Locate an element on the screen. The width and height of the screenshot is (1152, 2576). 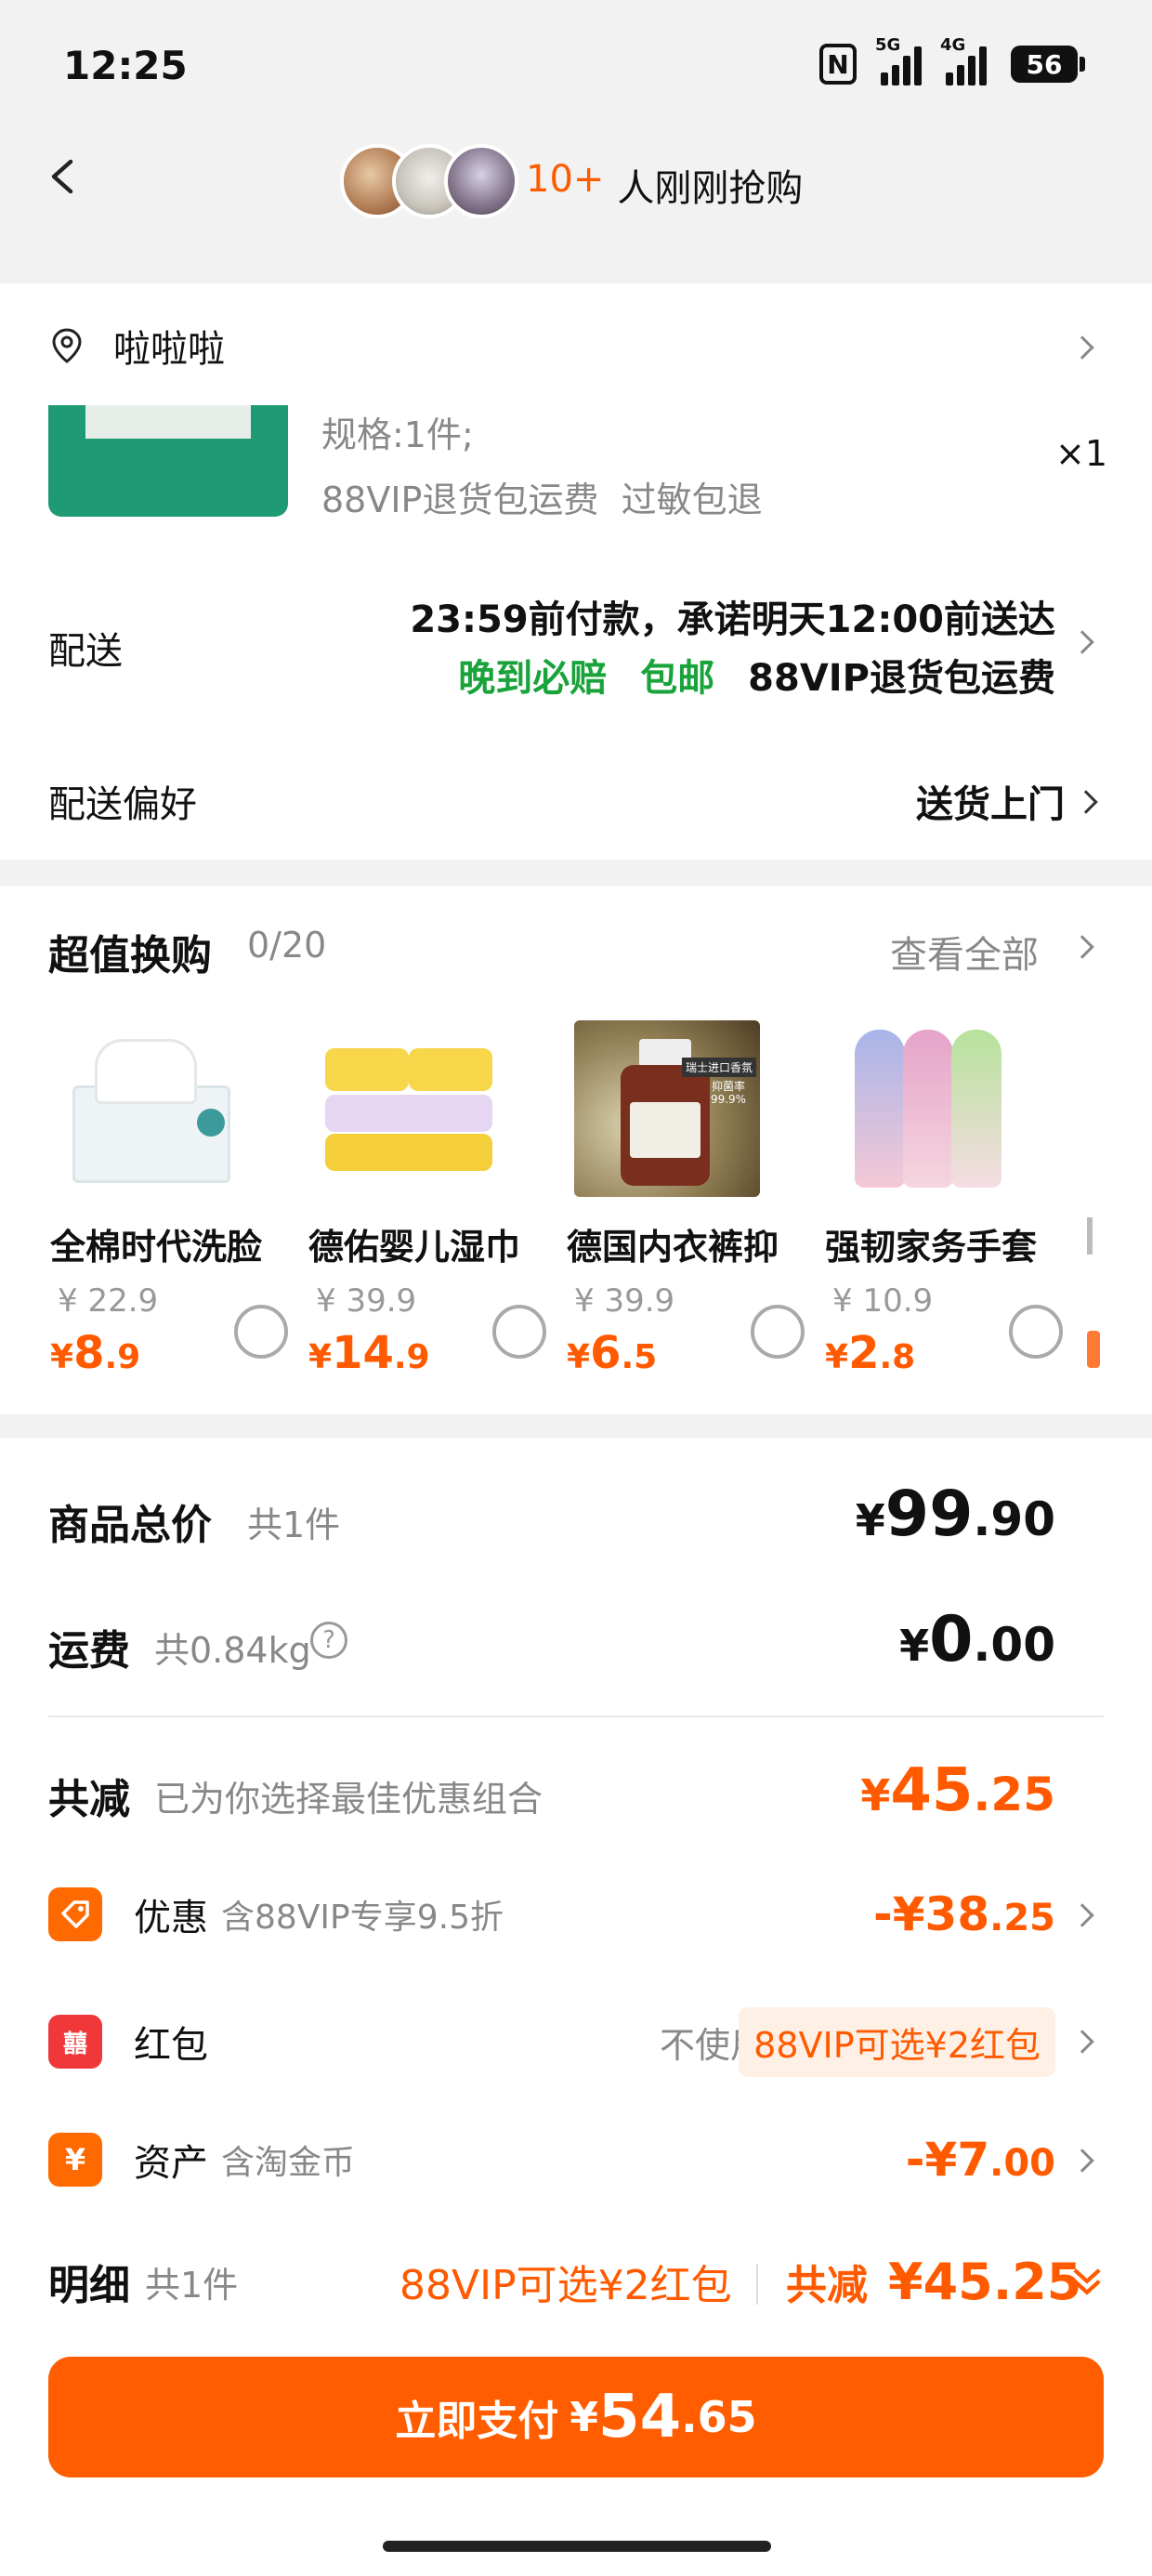
total-price: ¥99.90 is located at coordinates (955, 1514).